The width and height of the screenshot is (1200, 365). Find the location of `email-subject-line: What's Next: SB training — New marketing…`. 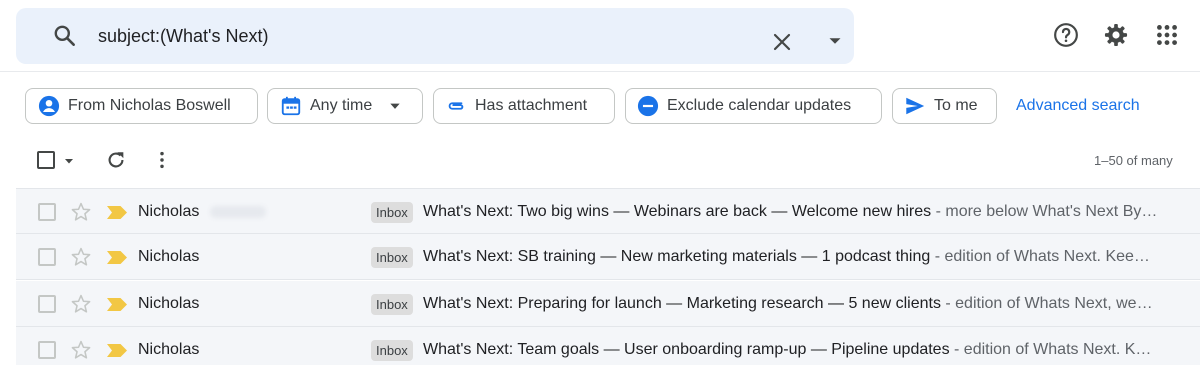

email-subject-line: What's Next: SB training — New marketing… is located at coordinates (804, 257).